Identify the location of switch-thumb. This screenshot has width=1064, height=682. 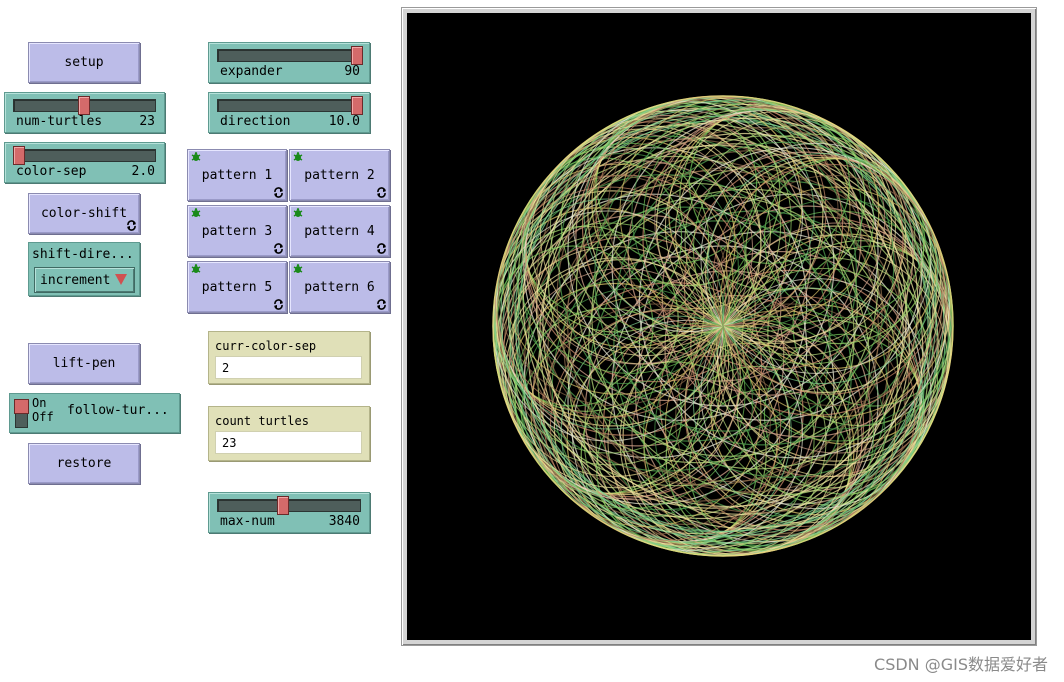
(21, 406).